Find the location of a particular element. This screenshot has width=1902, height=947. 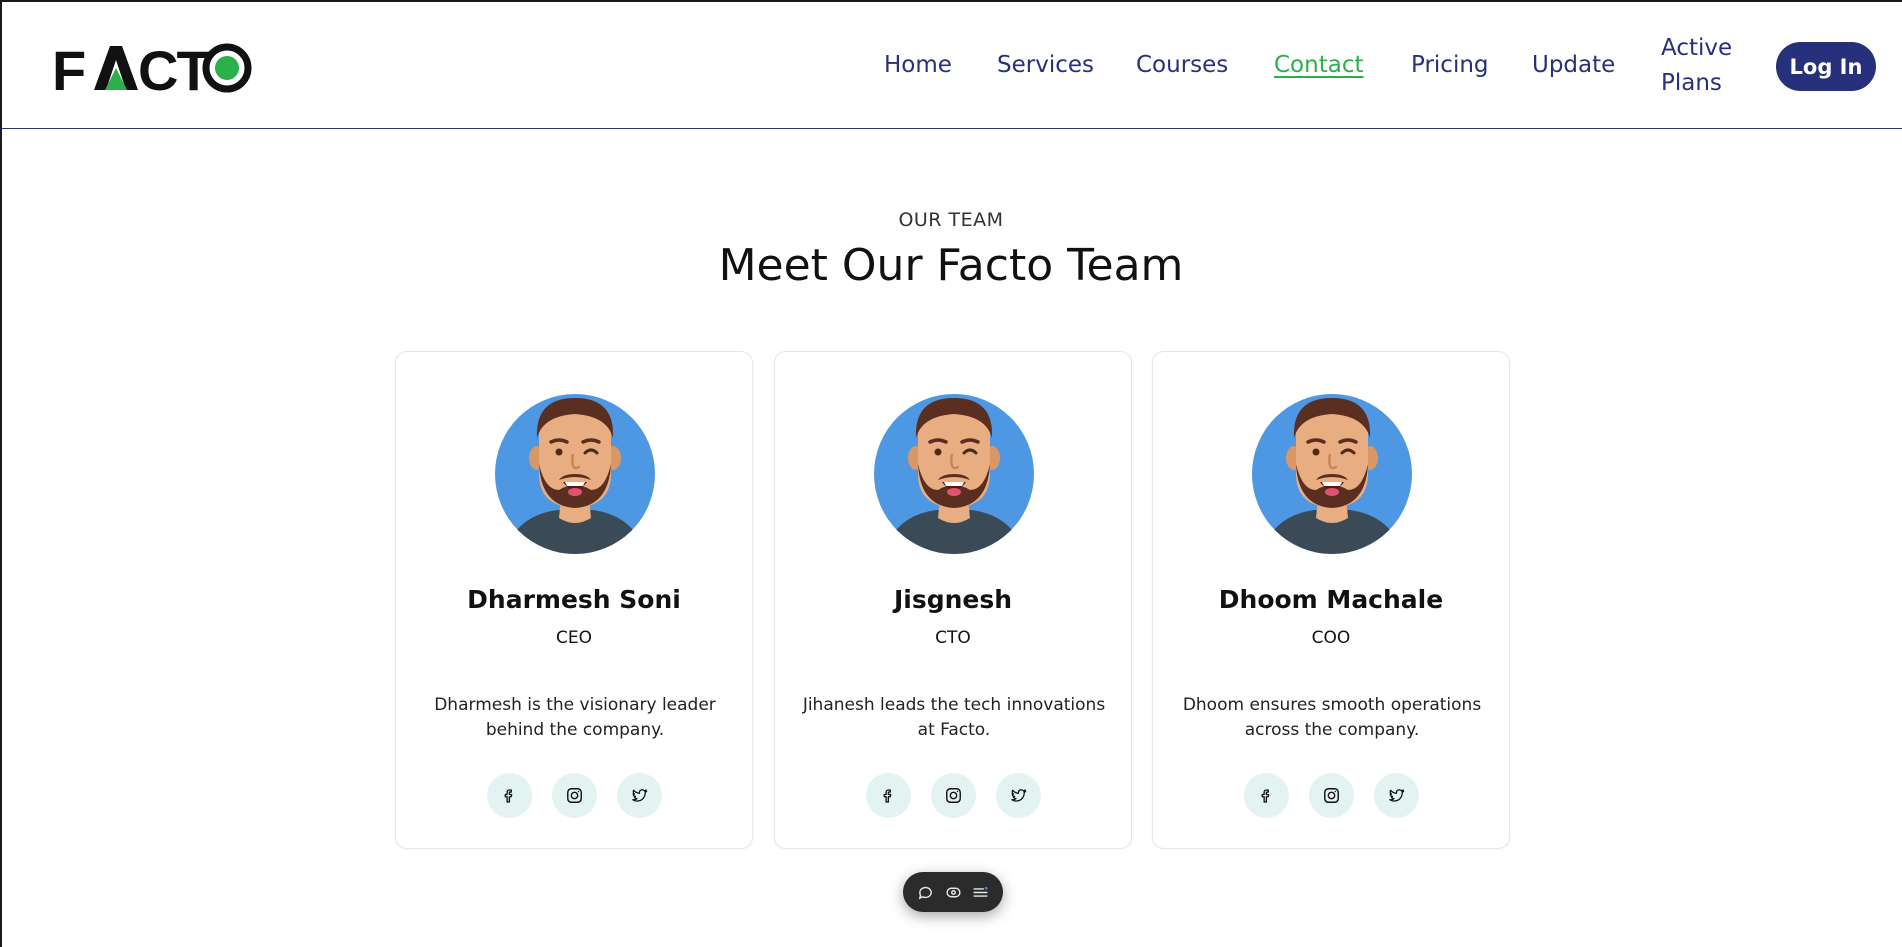

member-role: COO is located at coordinates (1331, 638).